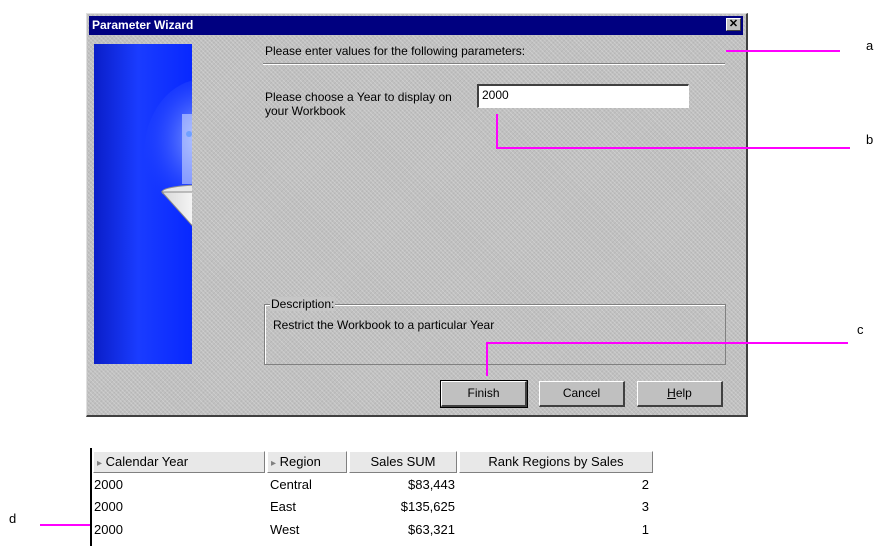 Image resolution: width=881 pixels, height=546 pixels. Describe the element at coordinates (556, 462) in the screenshot. I see `column-header-rank: Rank Regions by Sales` at that location.